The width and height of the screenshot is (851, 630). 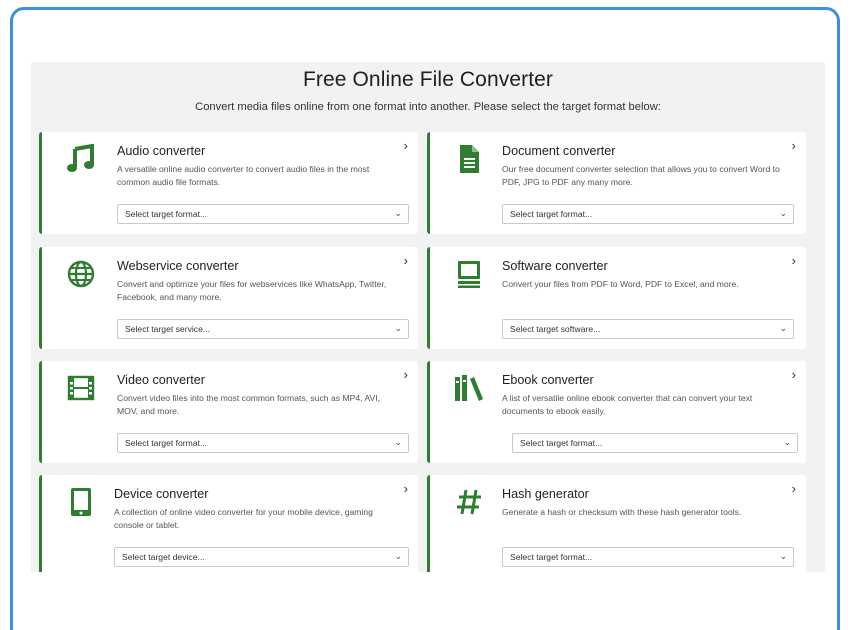 I want to click on card-title: Document converter, so click(x=558, y=151).